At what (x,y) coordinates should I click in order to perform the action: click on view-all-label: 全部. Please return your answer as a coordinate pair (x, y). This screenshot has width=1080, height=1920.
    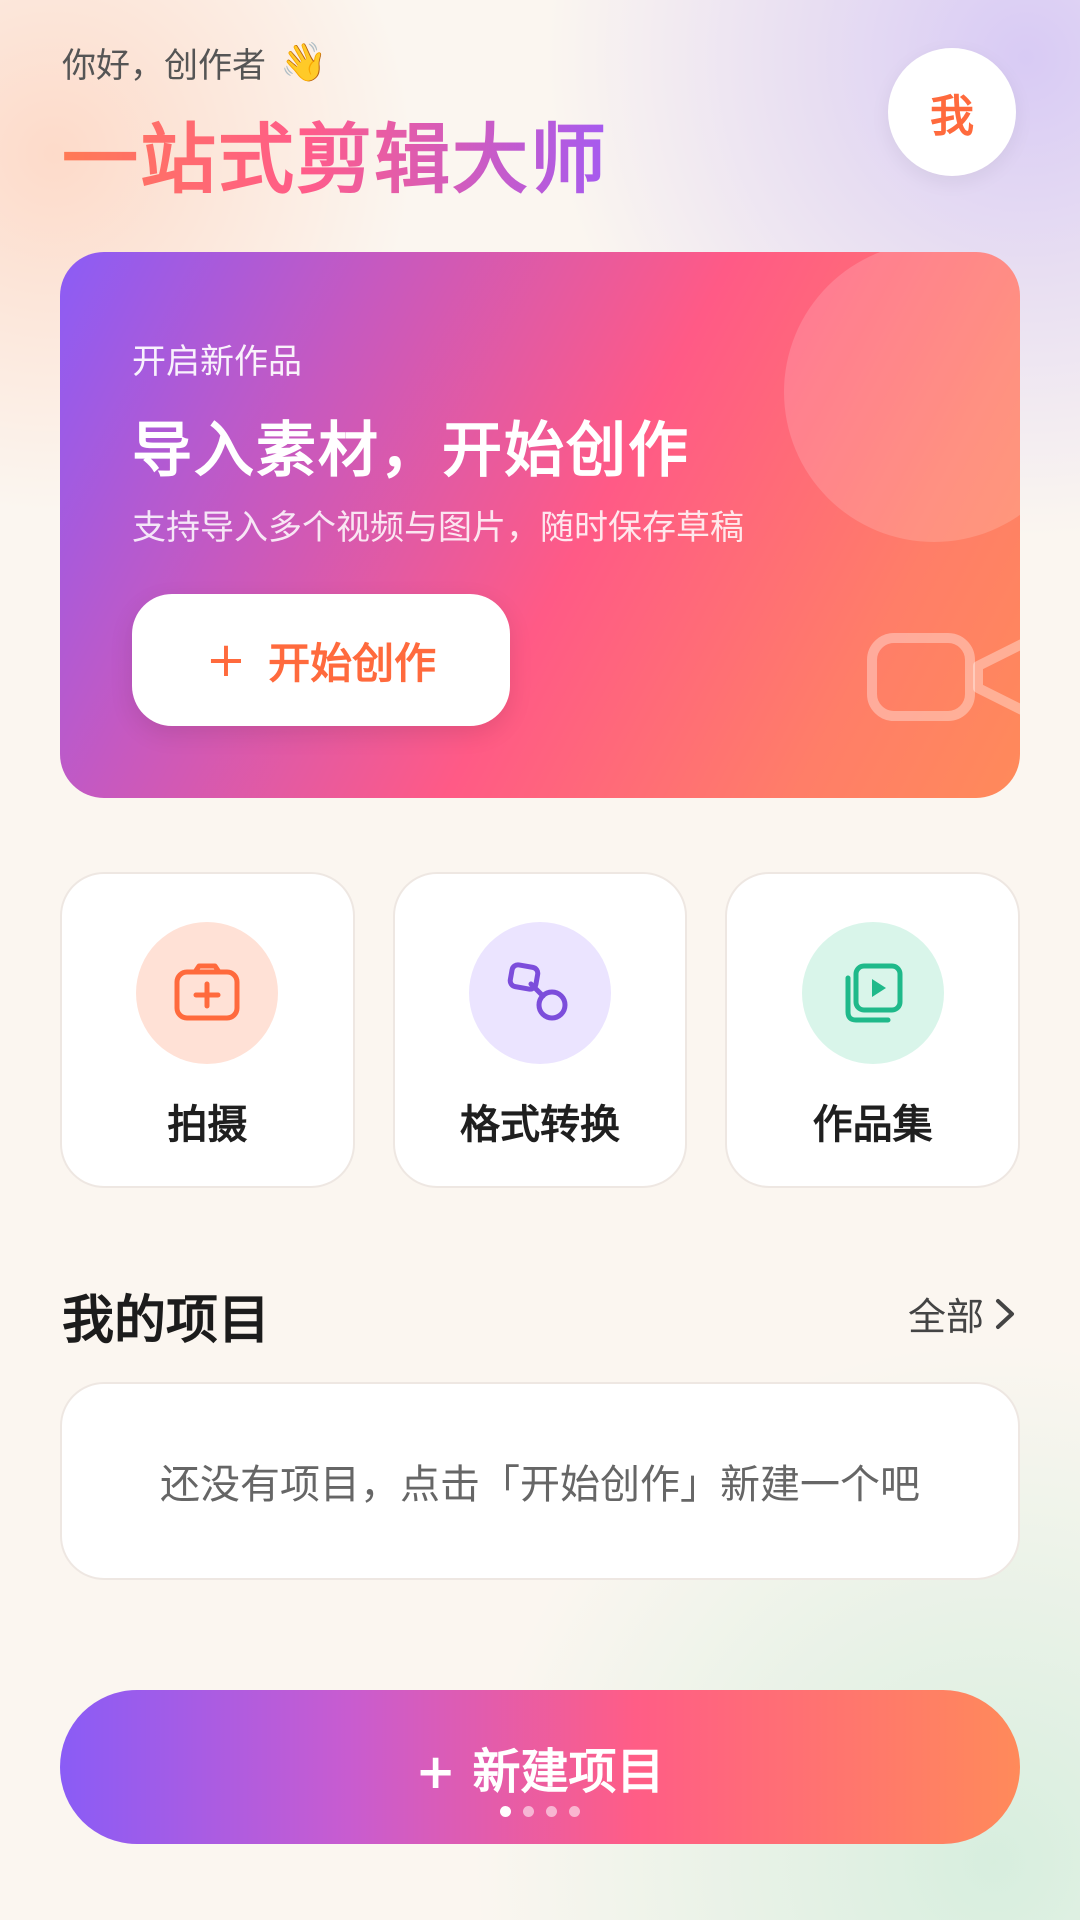
    Looking at the image, I should click on (945, 1317).